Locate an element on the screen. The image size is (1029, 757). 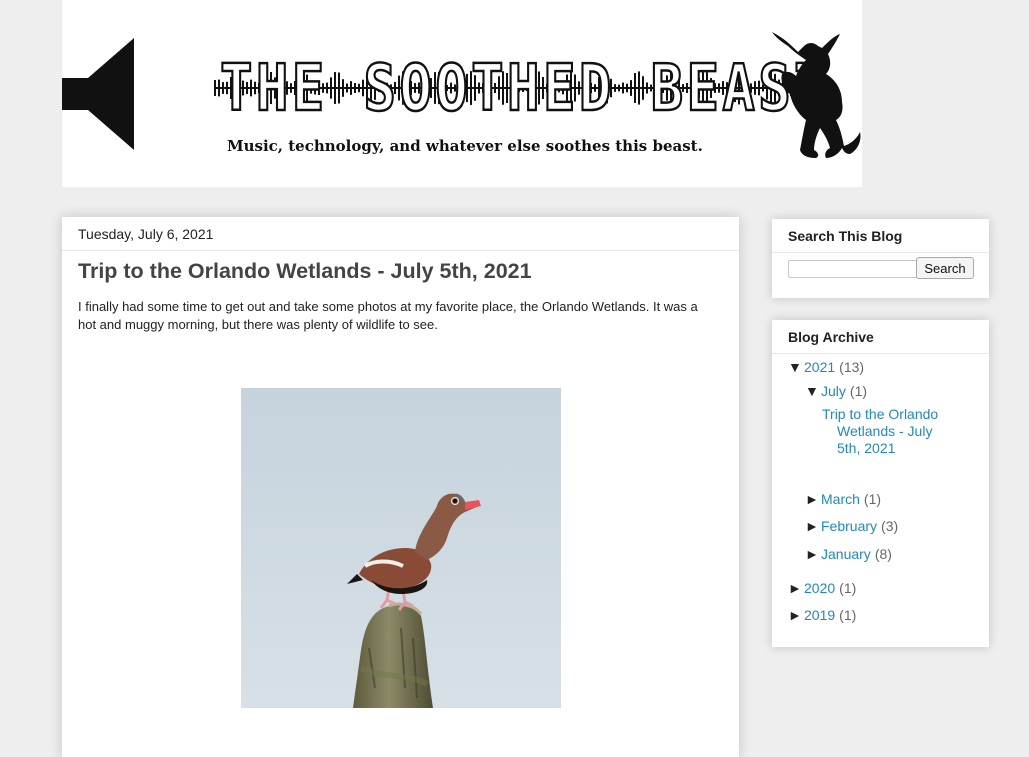
archive-month-january: ► January (8) is located at coordinates (848, 554).